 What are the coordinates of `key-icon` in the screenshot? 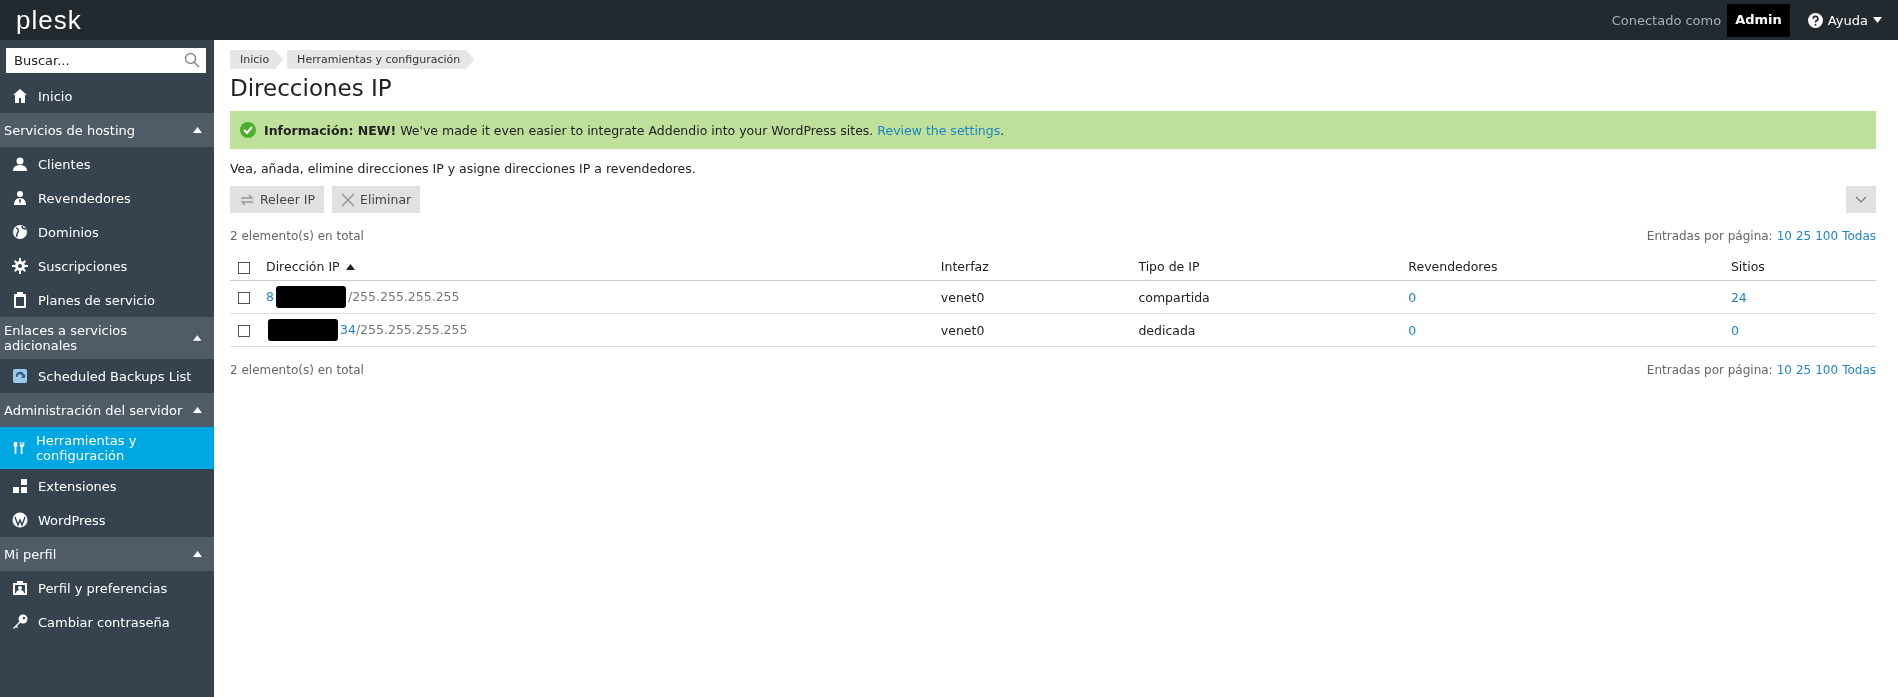 It's located at (20, 622).